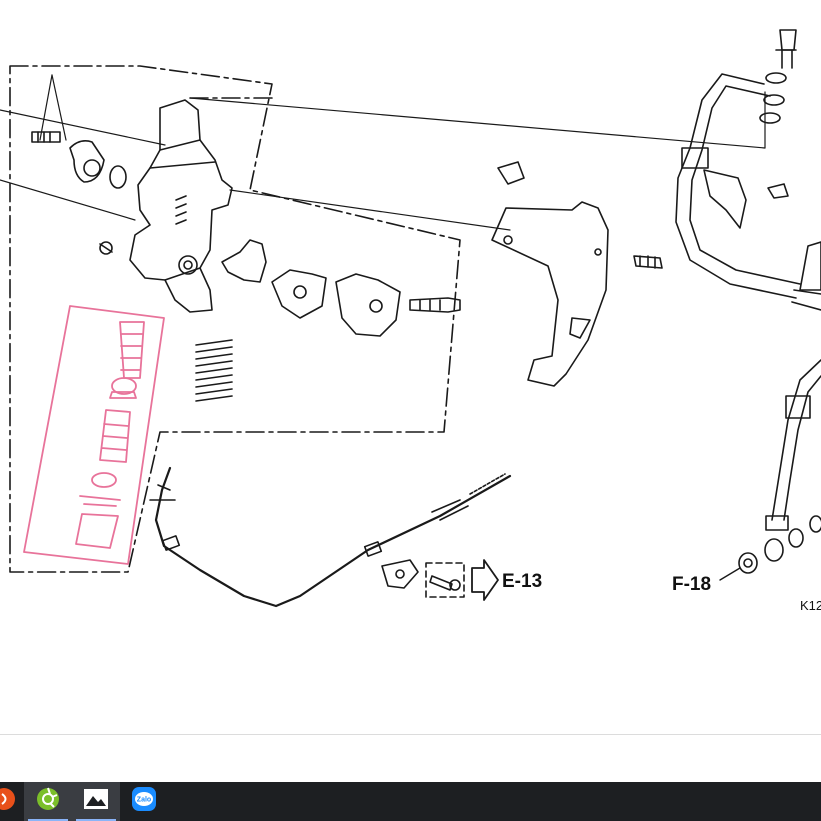 This screenshot has height=821, width=821. I want to click on parking-brake-cable, so click(330, 537).